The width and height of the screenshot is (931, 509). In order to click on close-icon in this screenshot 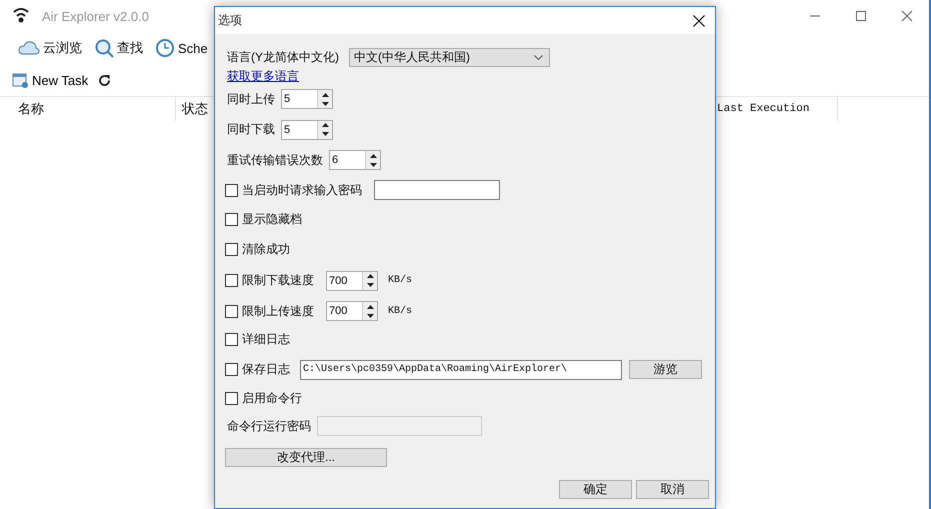, I will do `click(699, 20)`.